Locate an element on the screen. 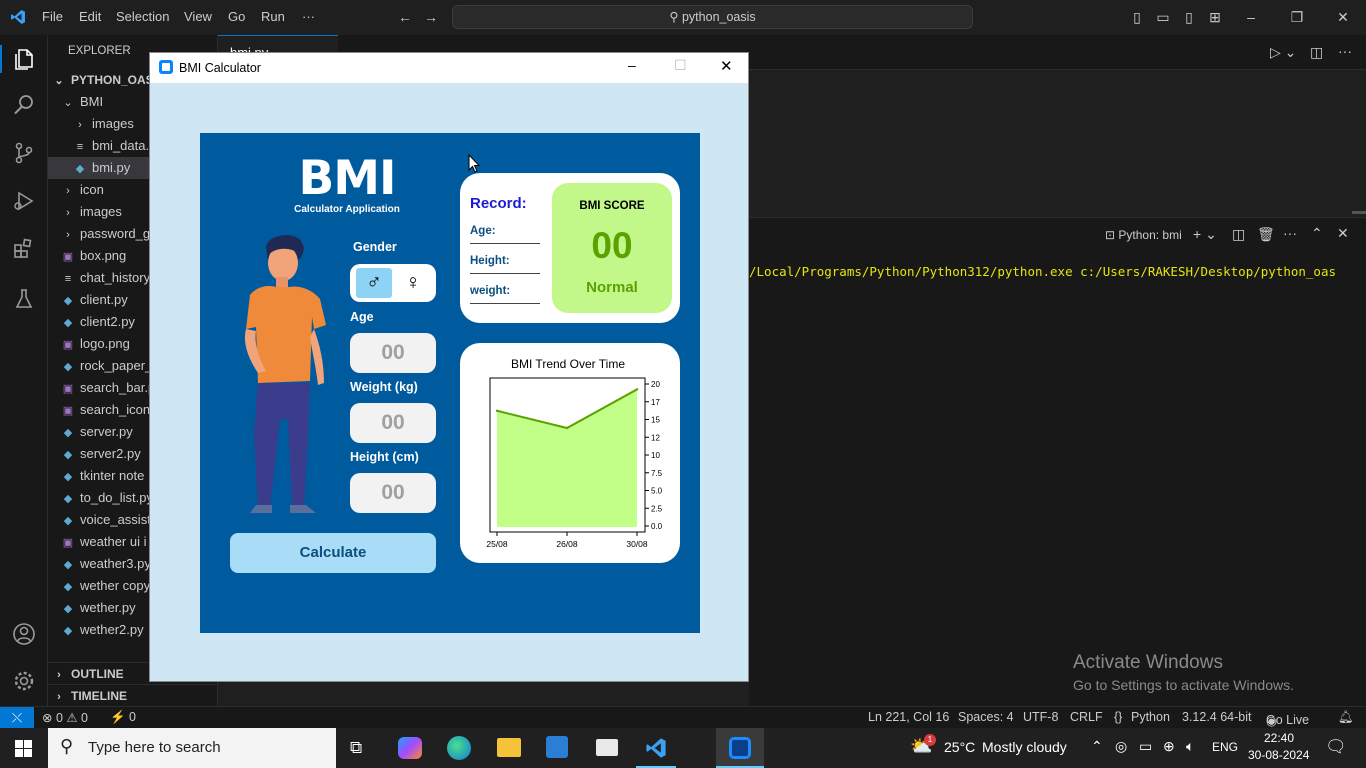 Image resolution: width=1366 pixels, height=768 pixels. braces-icon: {} is located at coordinates (1118, 717).